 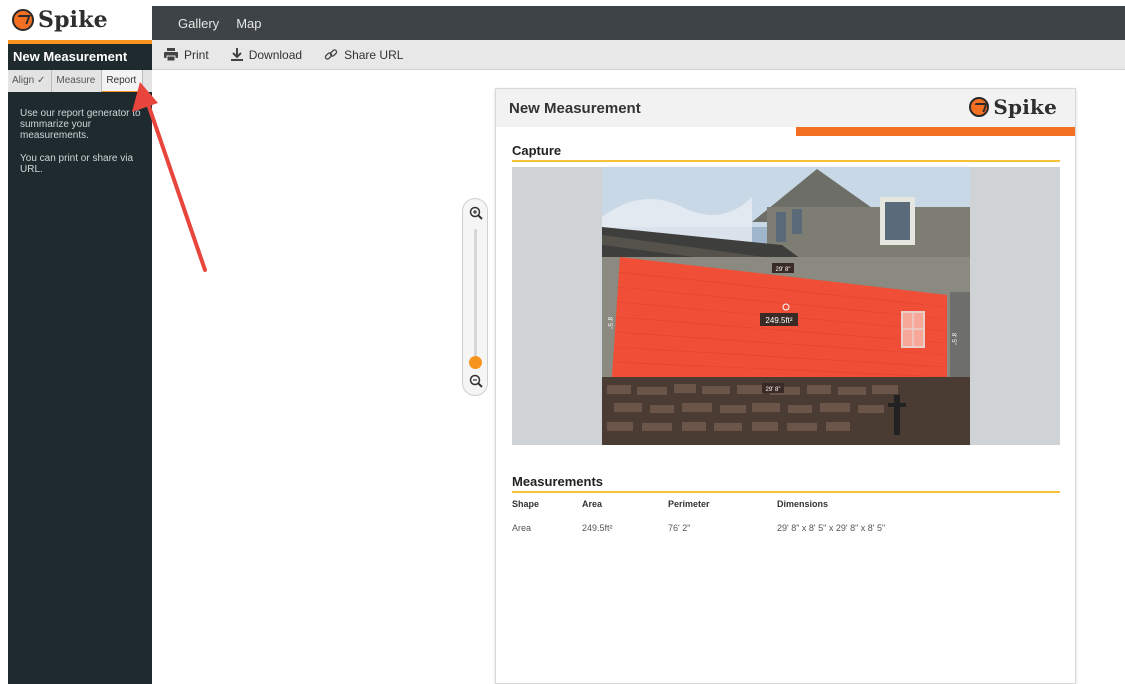 I want to click on annotation-arrow, so click(x=169, y=177).